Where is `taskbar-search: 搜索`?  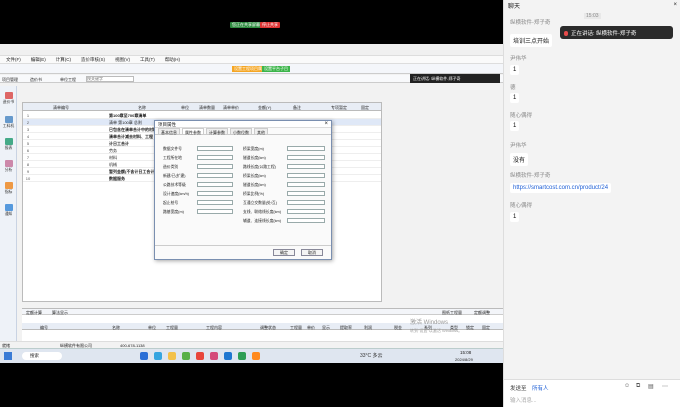 taskbar-search: 搜索 is located at coordinates (42, 356).